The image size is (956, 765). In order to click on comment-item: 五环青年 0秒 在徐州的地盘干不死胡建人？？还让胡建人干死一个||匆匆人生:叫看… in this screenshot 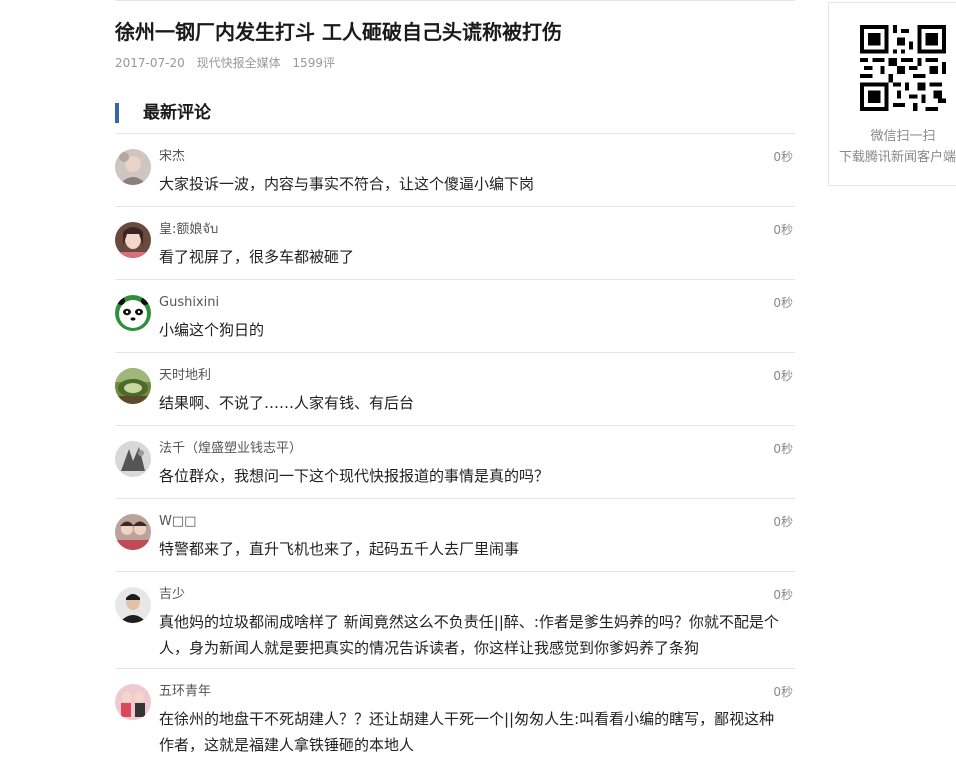, I will do `click(455, 716)`.